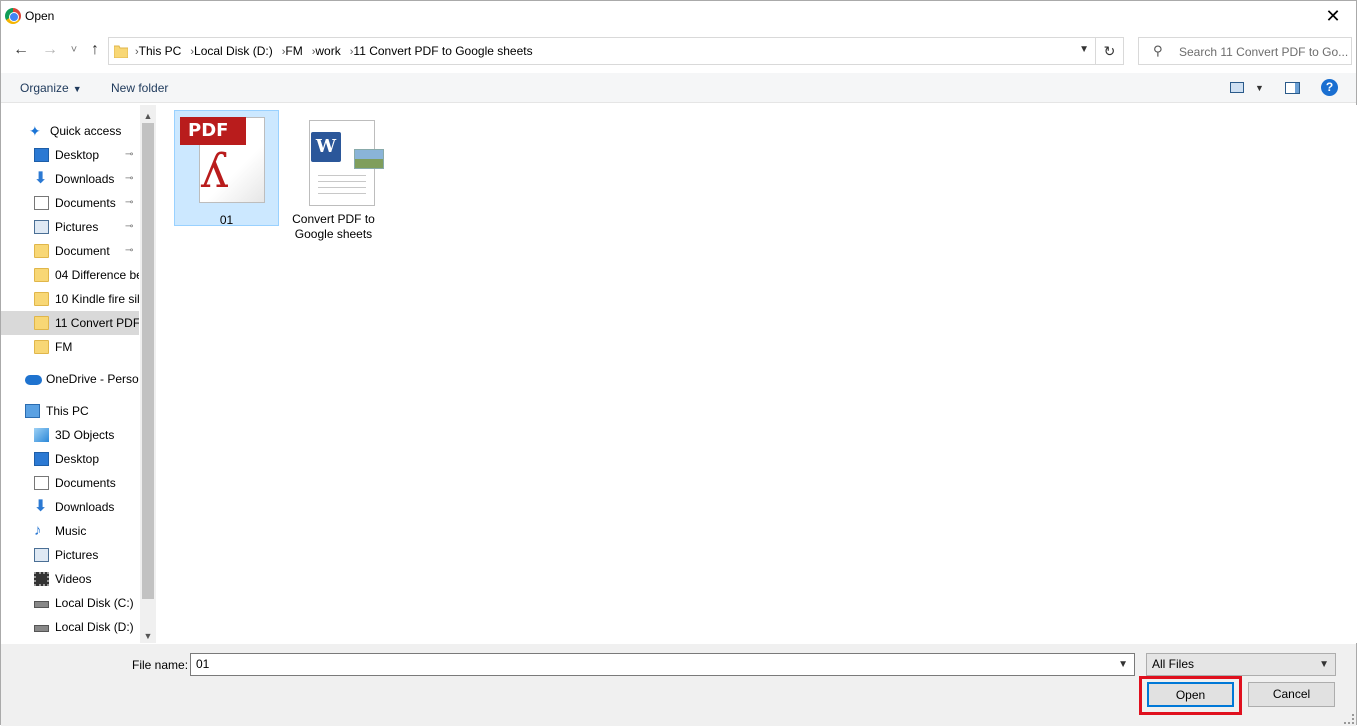 The height and width of the screenshot is (726, 1357). Describe the element at coordinates (333, 226) in the screenshot. I see `file-name: Convert PDF to Google sheets` at that location.